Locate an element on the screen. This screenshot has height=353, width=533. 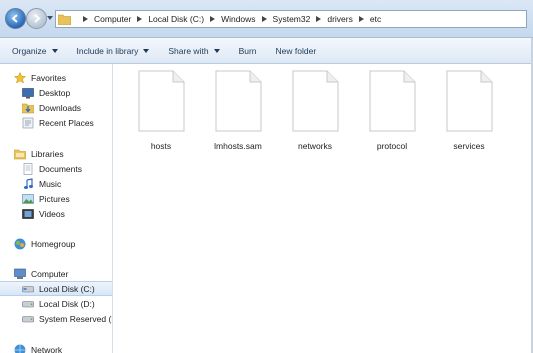
computer-icon is located at coordinates (20, 273).